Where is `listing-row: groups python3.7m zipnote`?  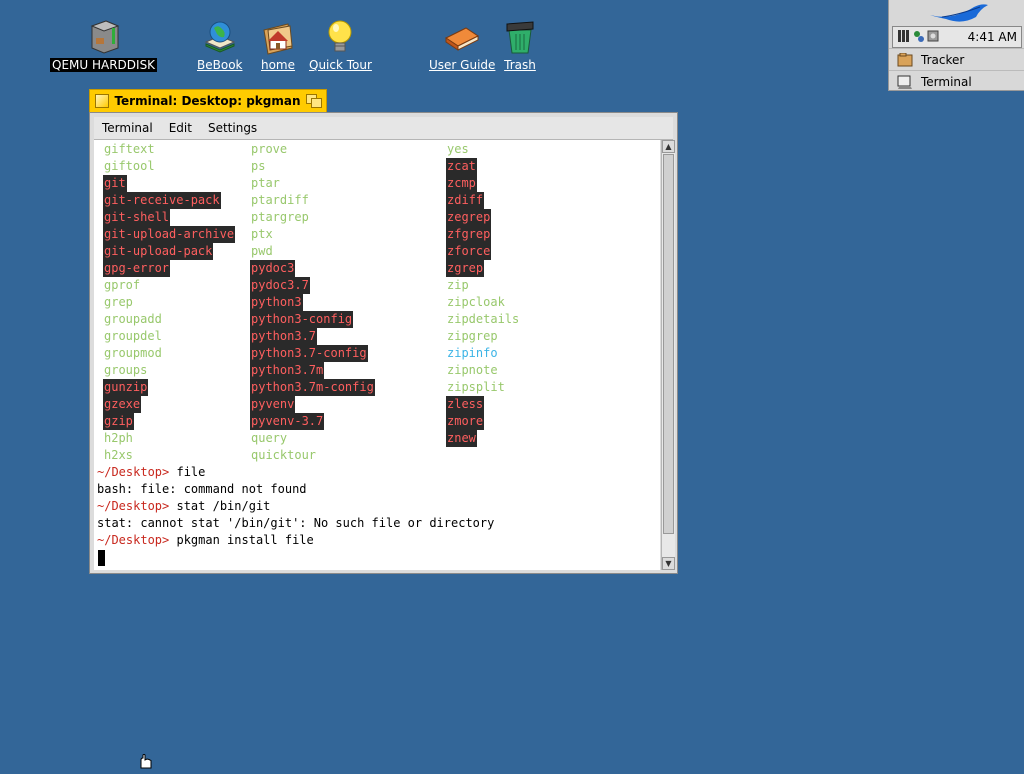 listing-row: groups python3.7m zipnote is located at coordinates (377, 370).